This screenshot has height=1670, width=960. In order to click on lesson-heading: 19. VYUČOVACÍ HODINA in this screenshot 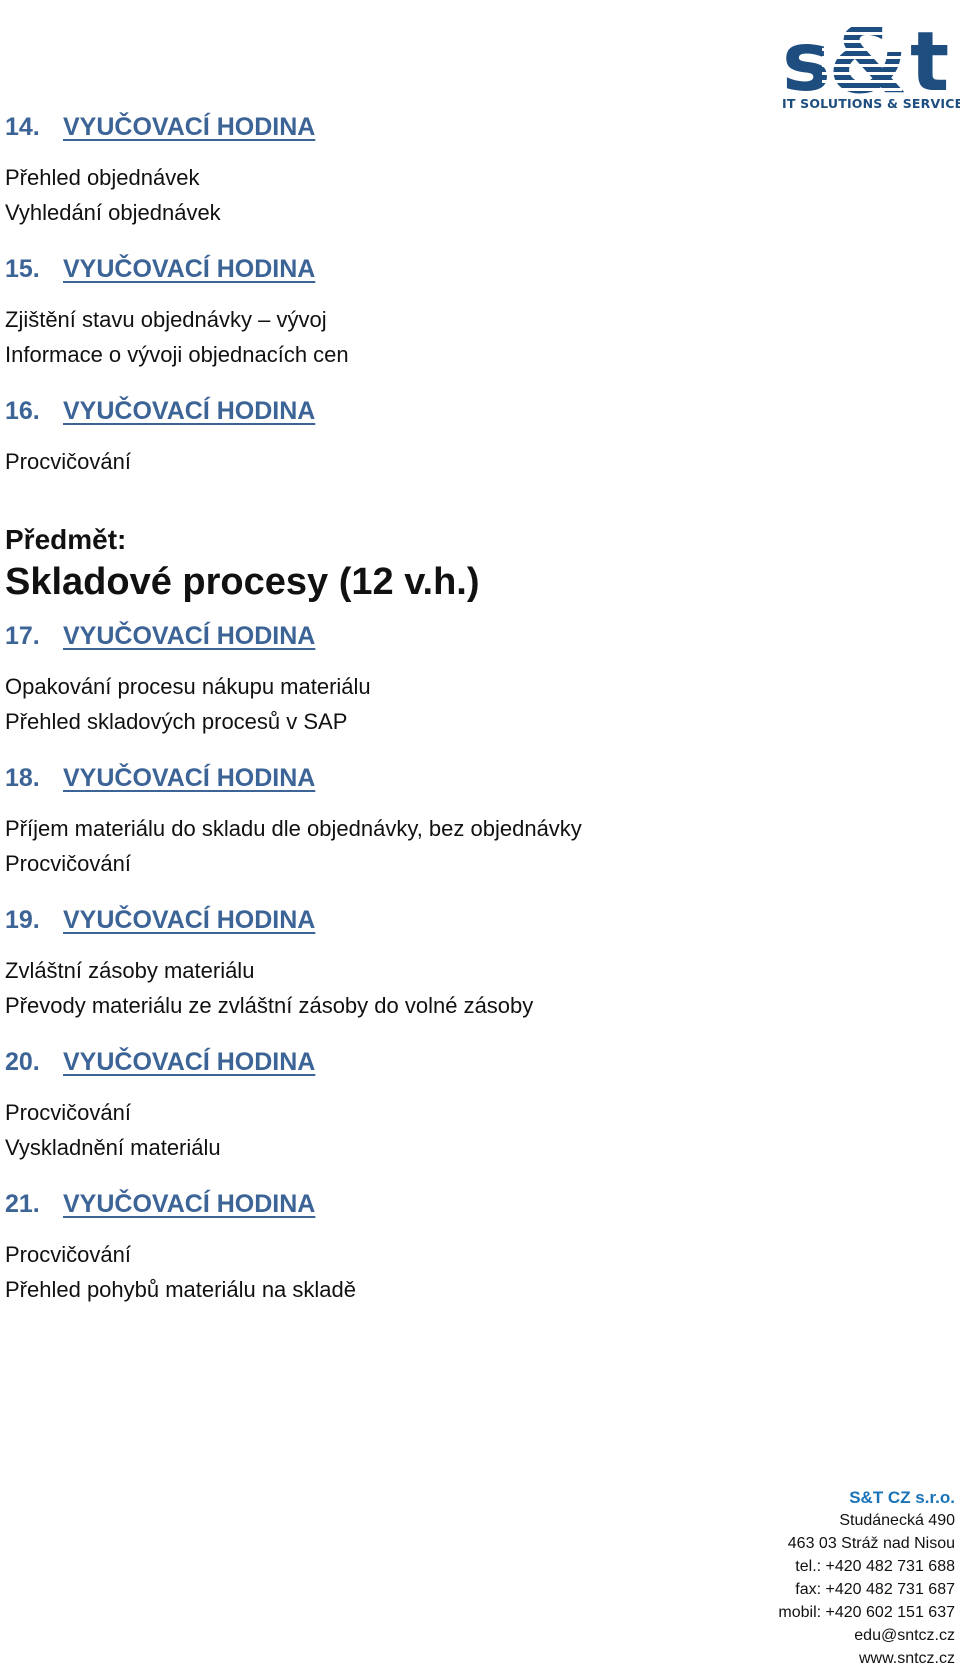, I will do `click(355, 920)`.